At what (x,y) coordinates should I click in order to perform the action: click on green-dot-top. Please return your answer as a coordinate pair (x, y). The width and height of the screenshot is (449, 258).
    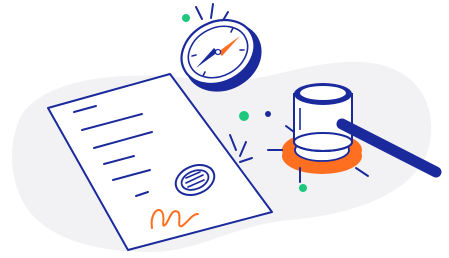
    Looking at the image, I should click on (186, 18).